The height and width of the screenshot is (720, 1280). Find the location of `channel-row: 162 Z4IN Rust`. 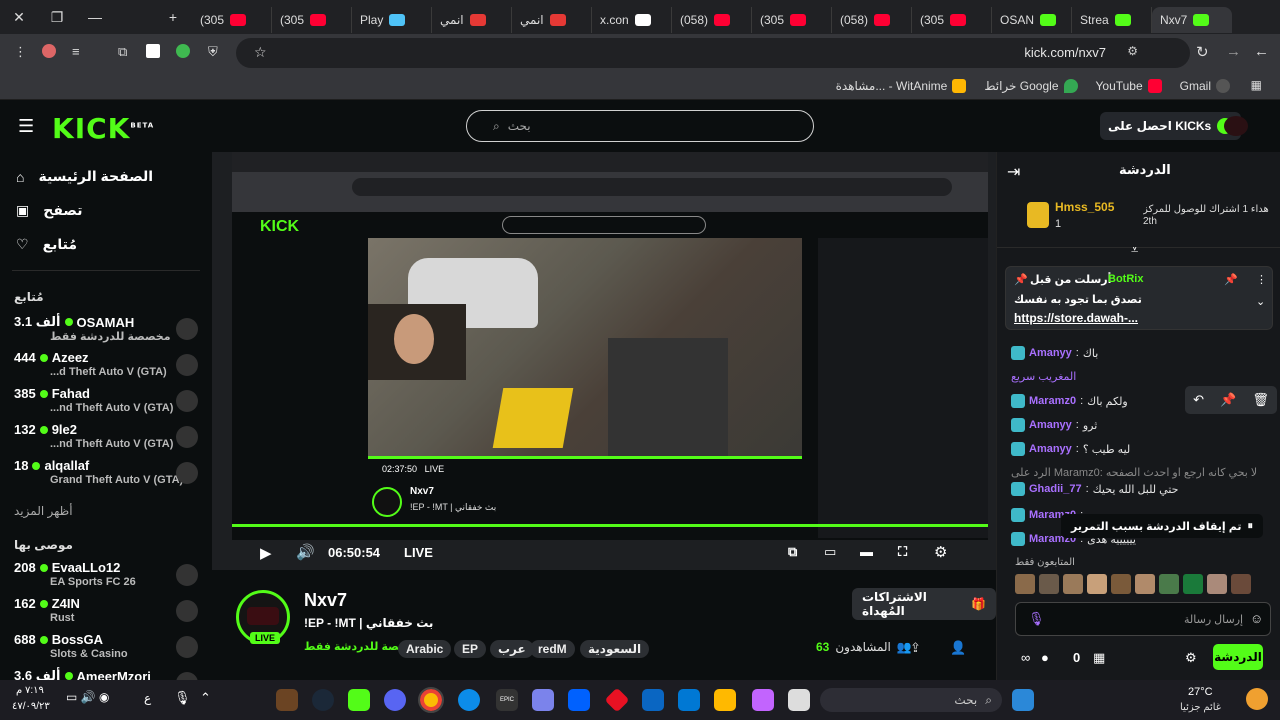

channel-row: 162 Z4IN Rust is located at coordinates (106, 614).